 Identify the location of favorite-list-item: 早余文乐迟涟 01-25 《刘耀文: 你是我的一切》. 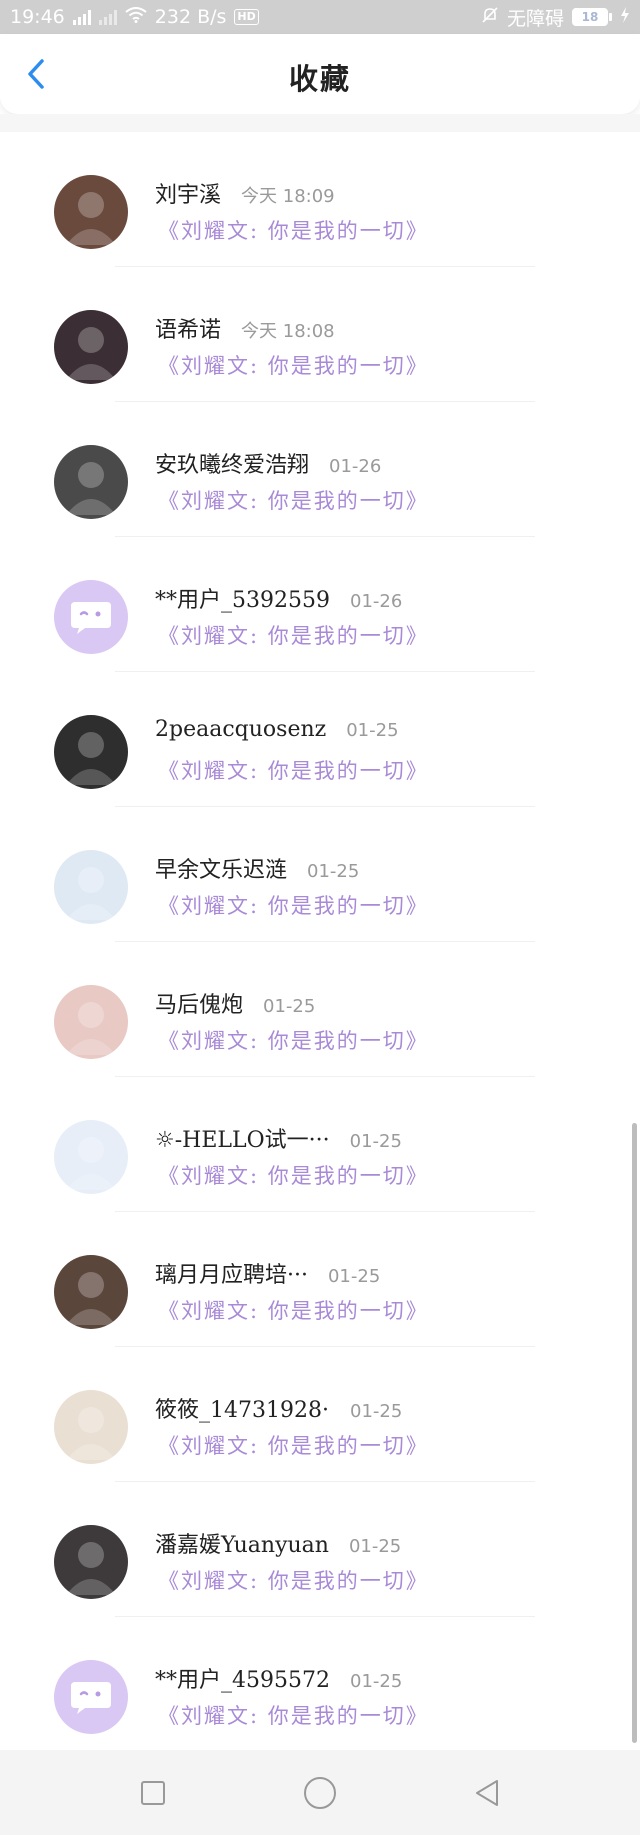
(320, 875).